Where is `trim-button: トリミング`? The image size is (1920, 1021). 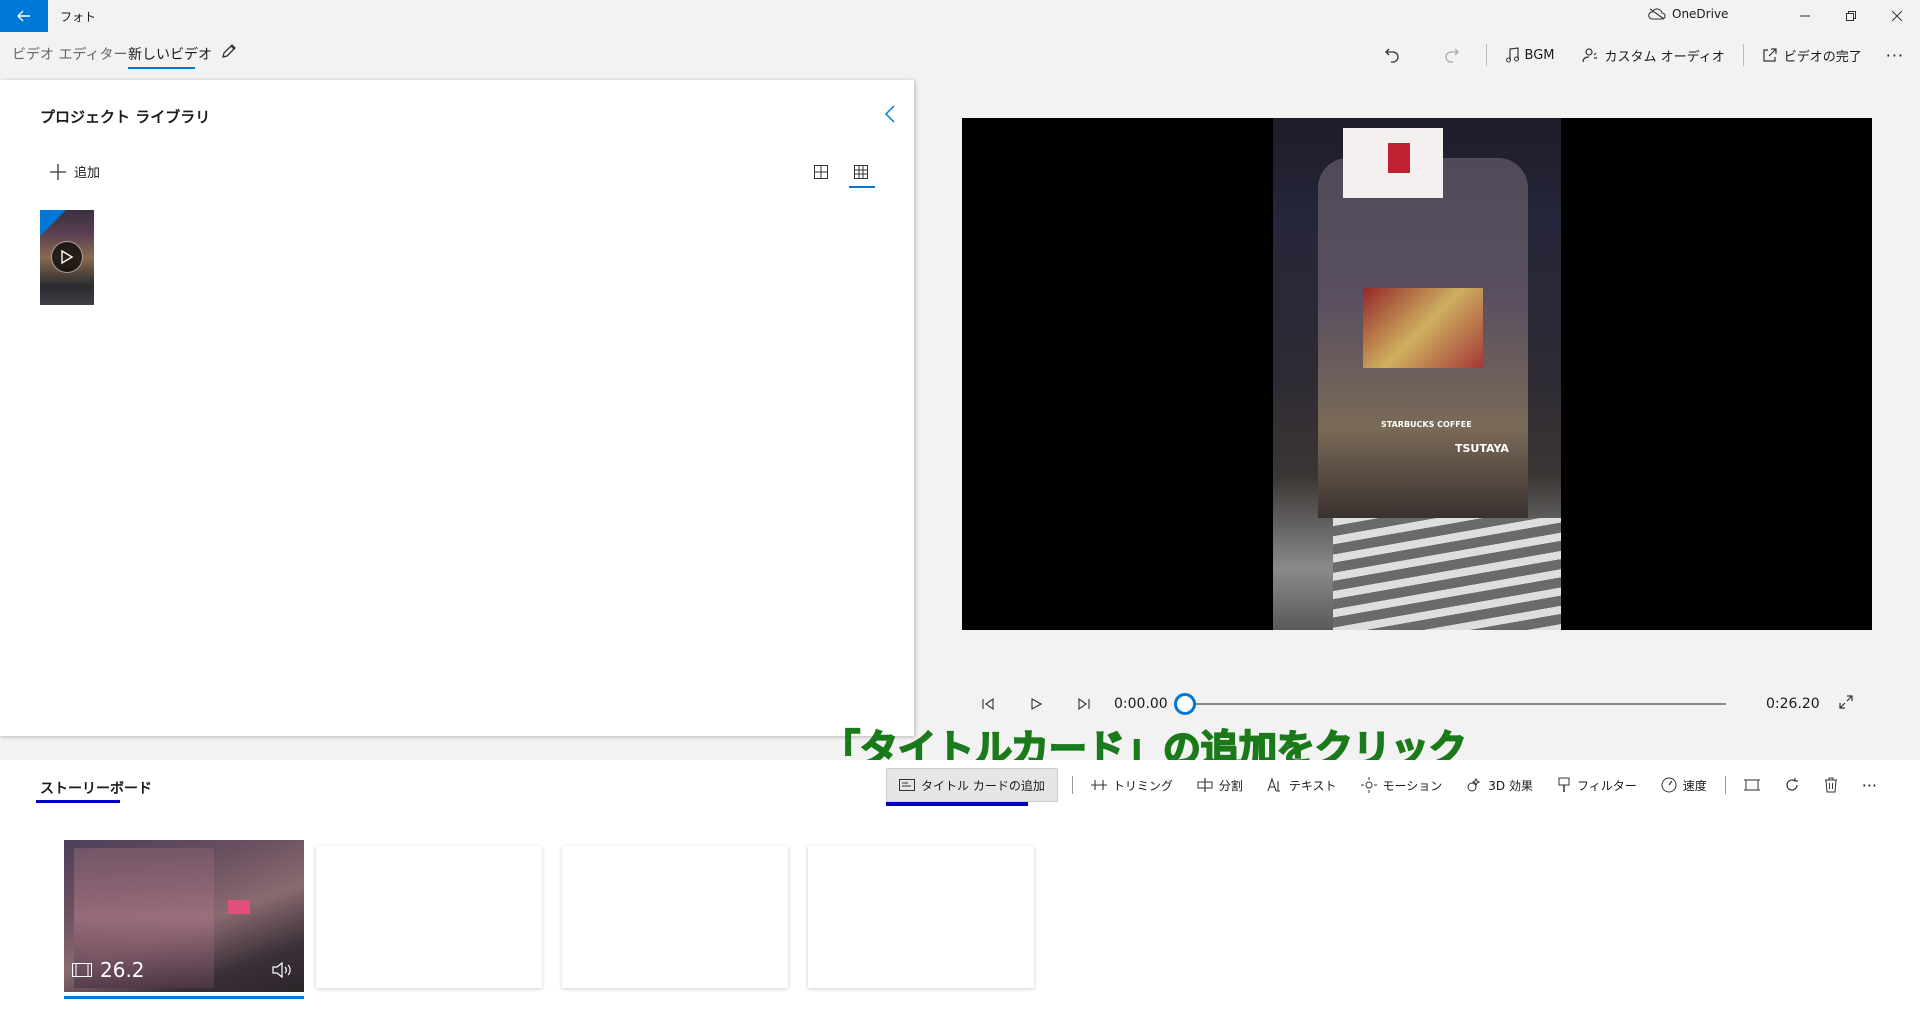 trim-button: トリミング is located at coordinates (1132, 785).